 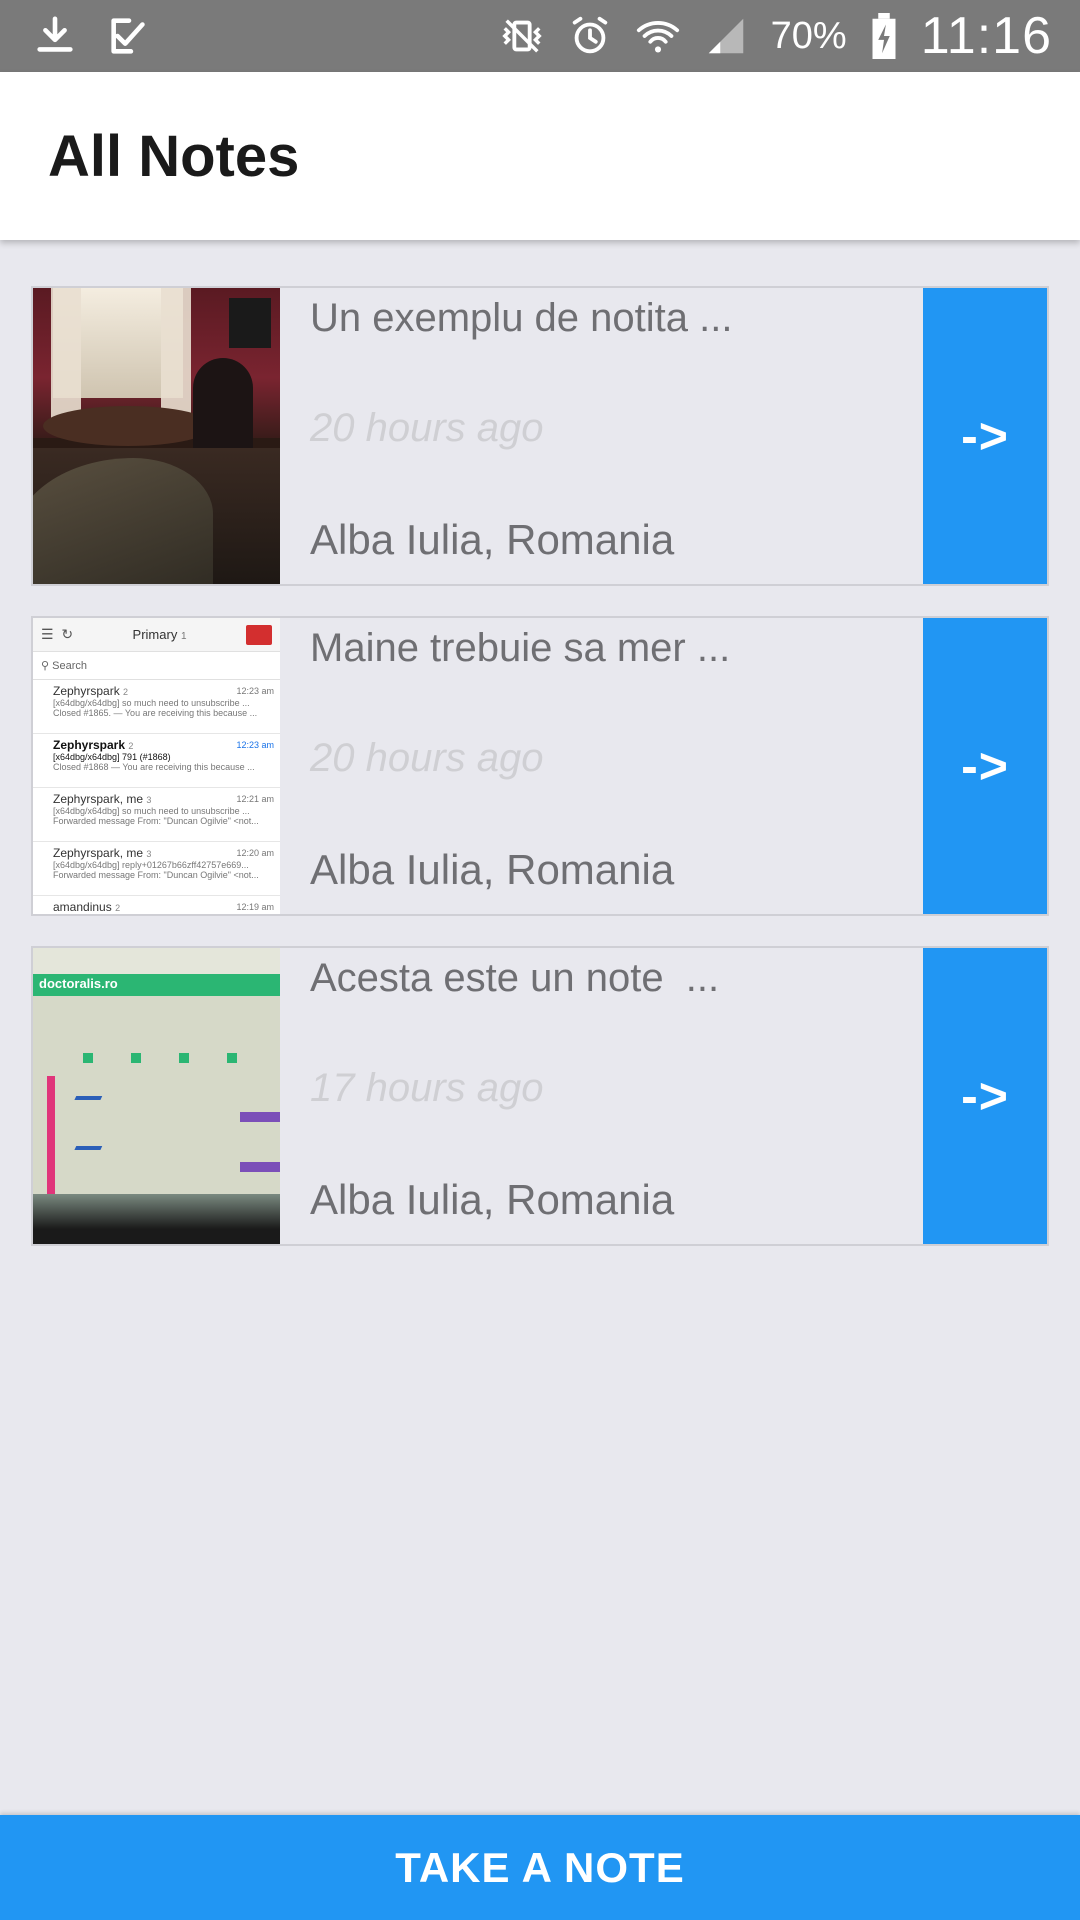 I want to click on task-done-icon, so click(x=129, y=36).